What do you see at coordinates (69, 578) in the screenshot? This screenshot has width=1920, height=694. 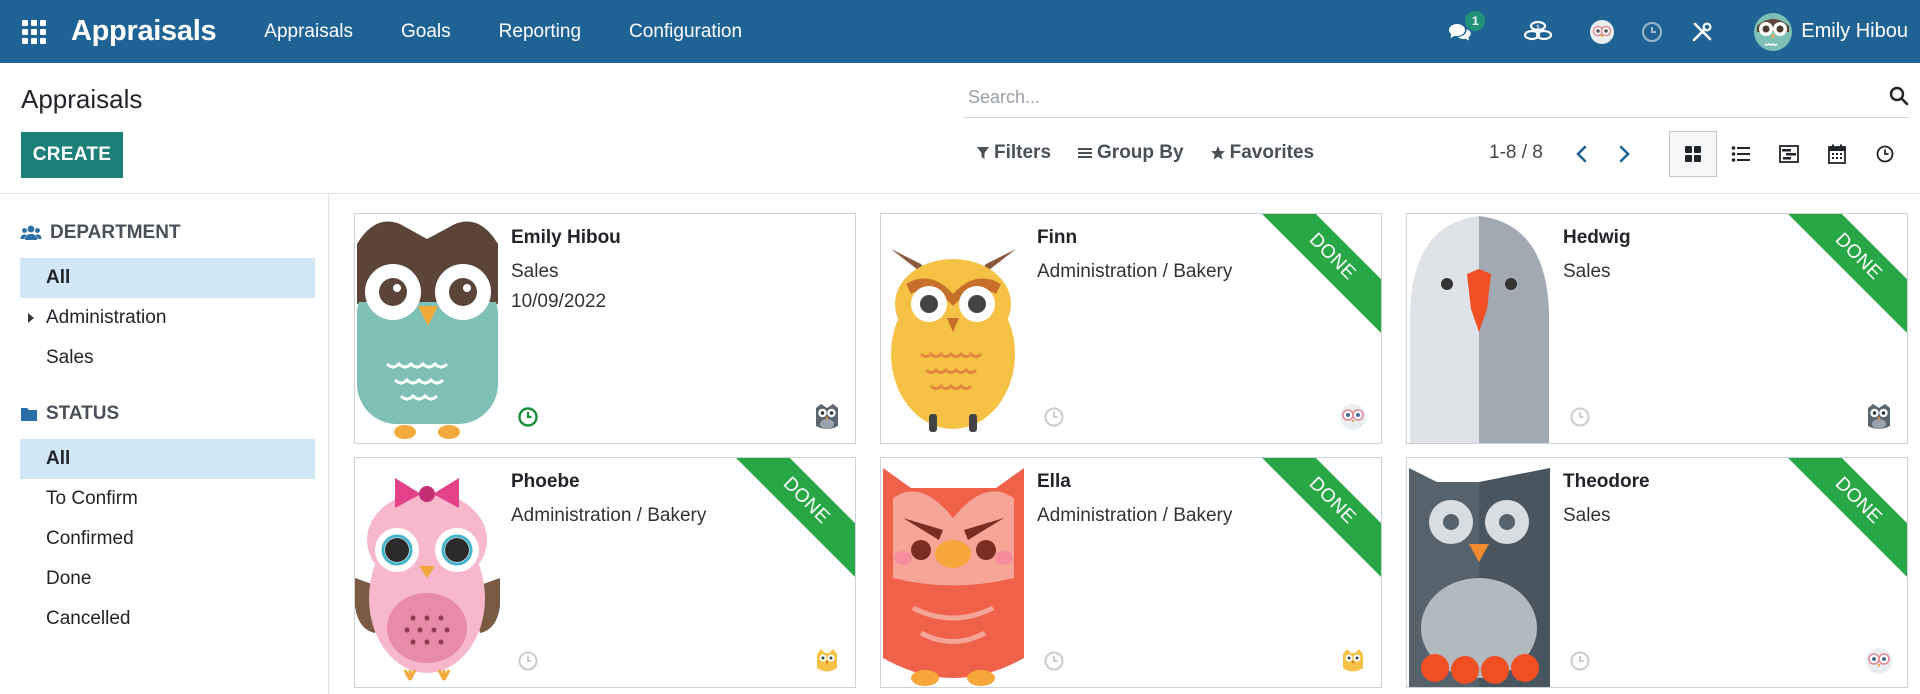 I see `status-item-label: Done` at bounding box center [69, 578].